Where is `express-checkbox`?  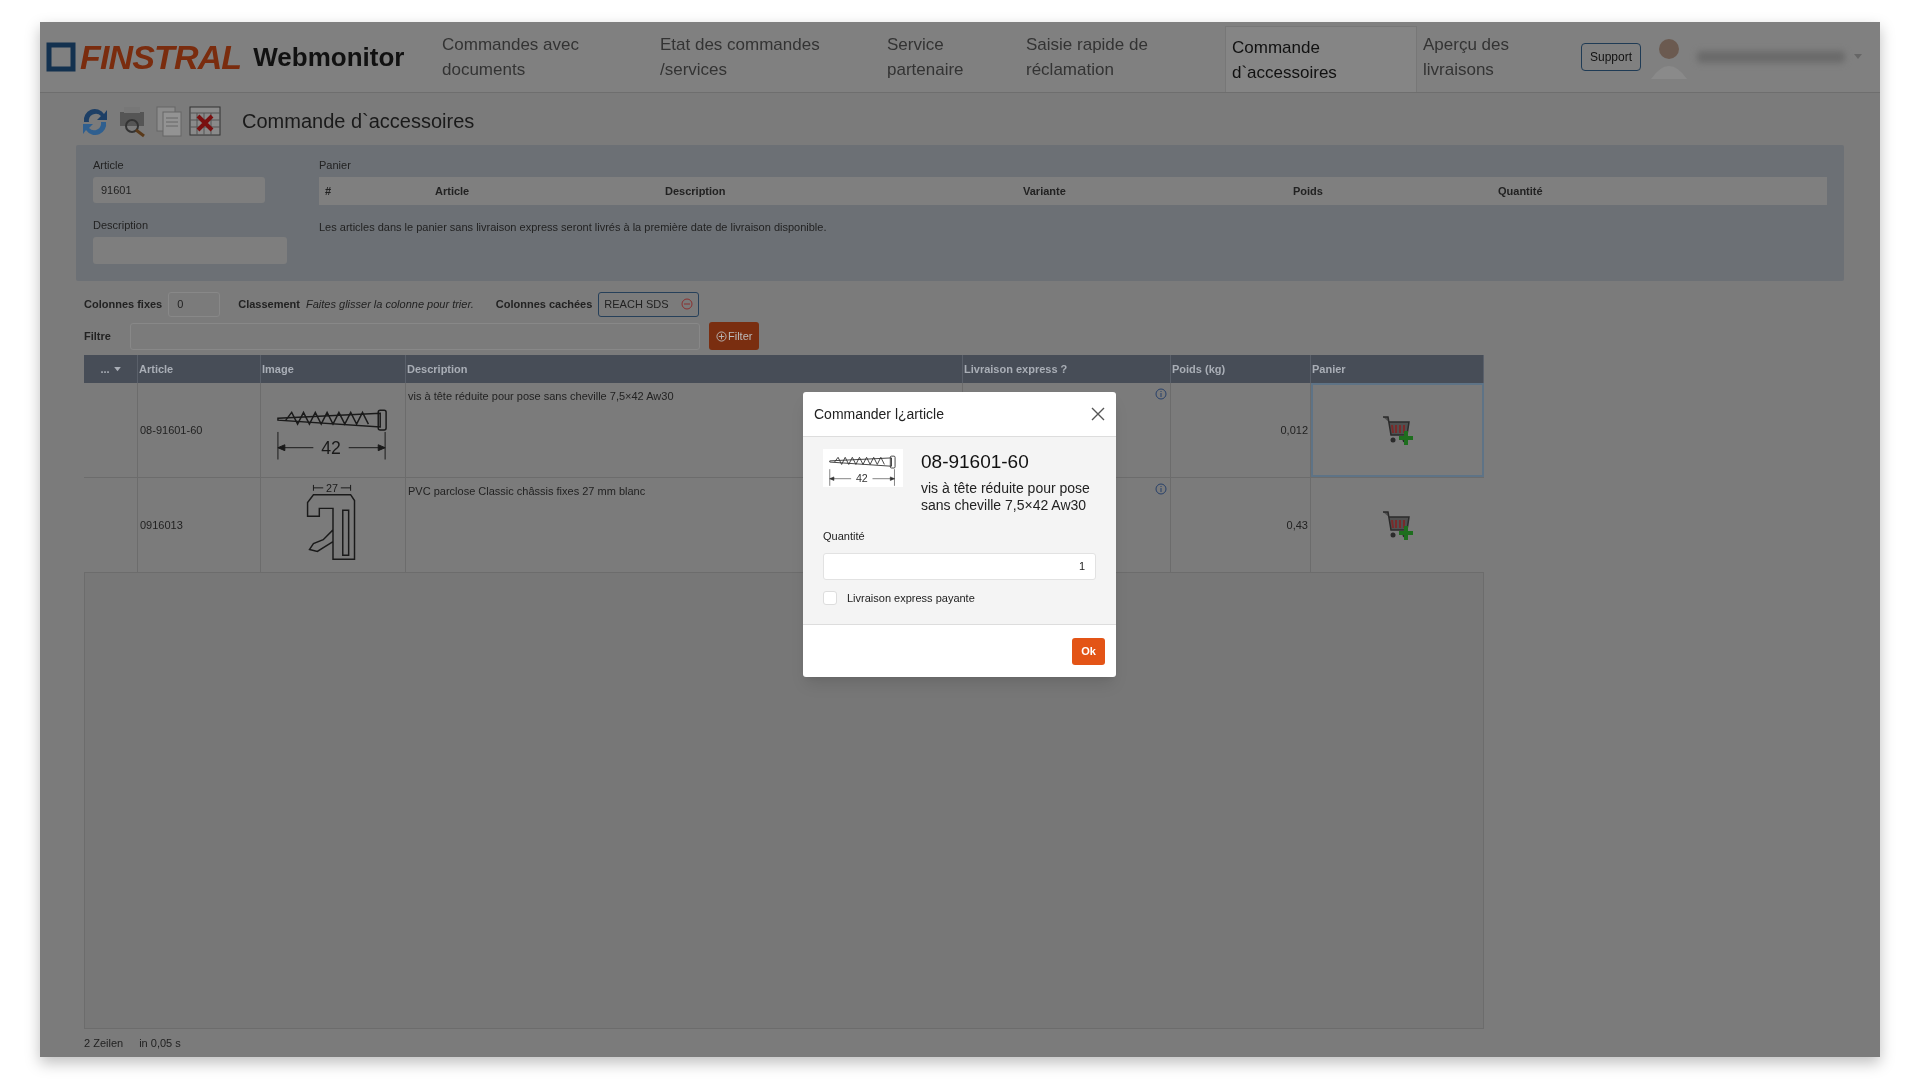
express-checkbox is located at coordinates (830, 597).